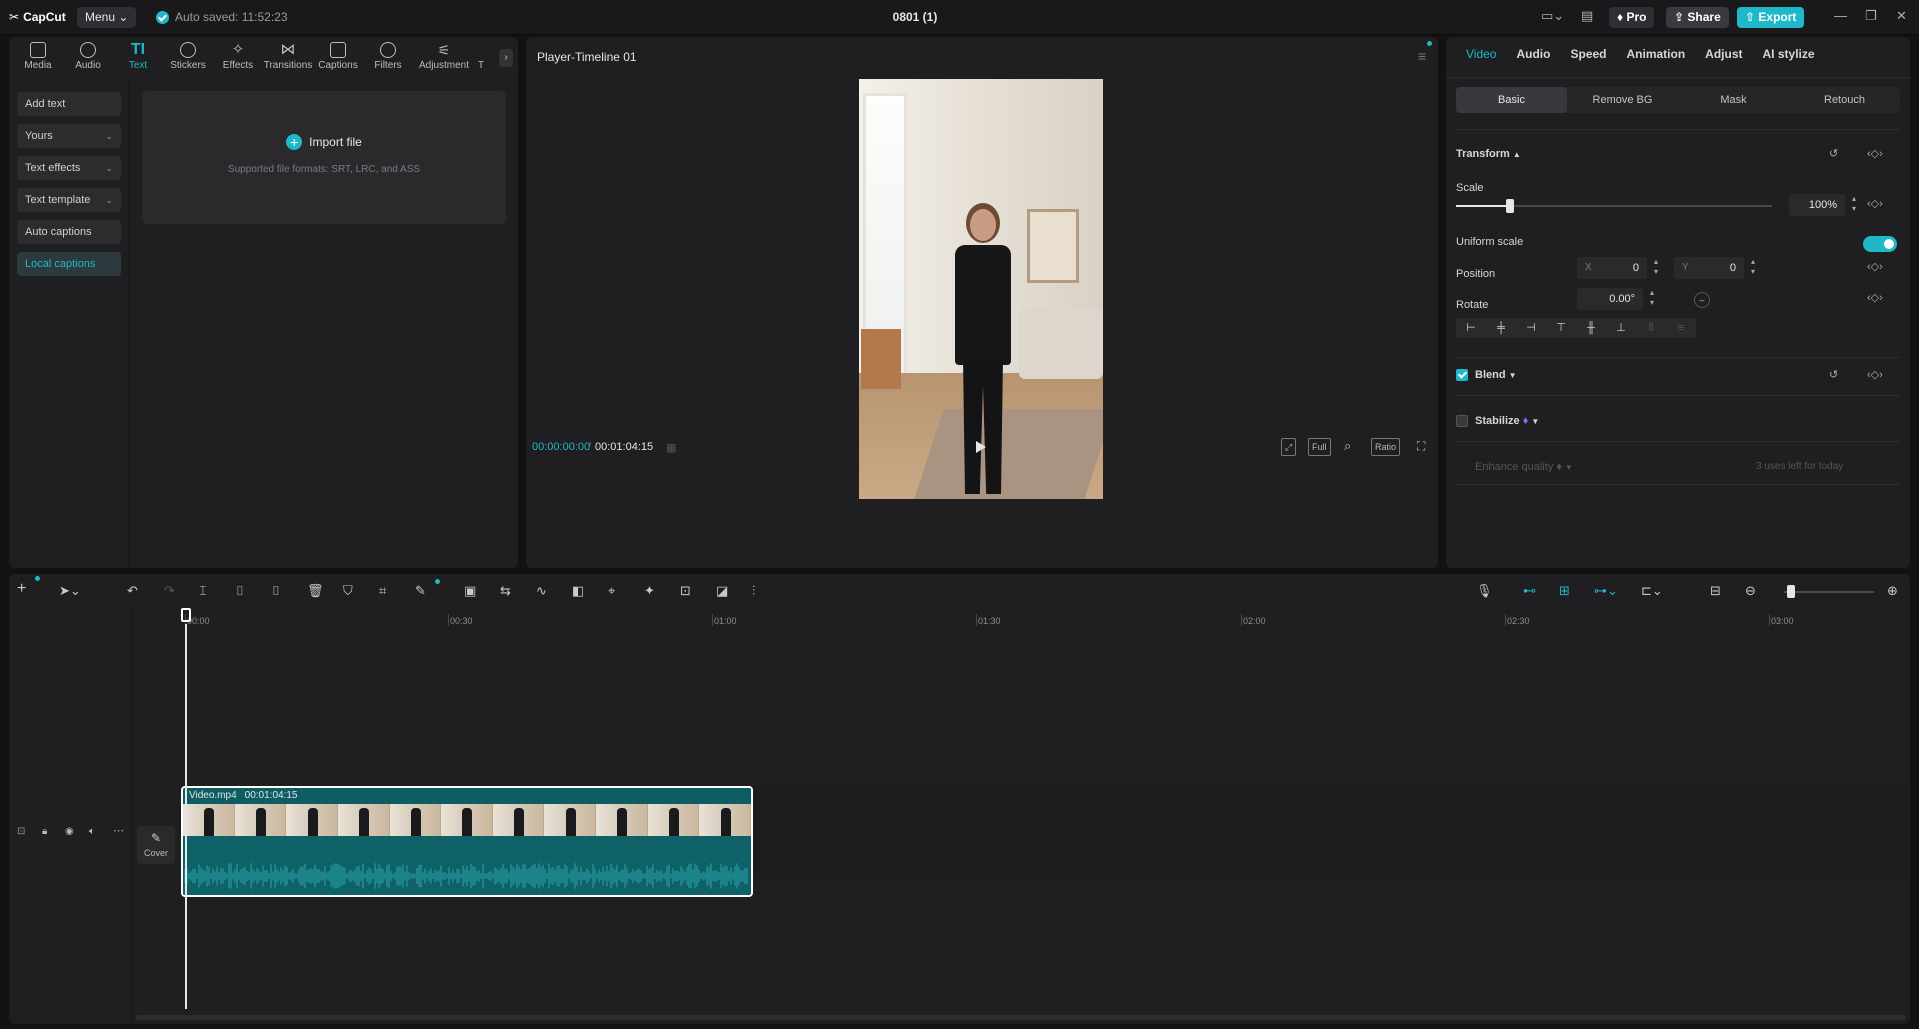 The height and width of the screenshot is (1029, 1919). I want to click on align-right-icon: ⊣, so click(1531, 328).